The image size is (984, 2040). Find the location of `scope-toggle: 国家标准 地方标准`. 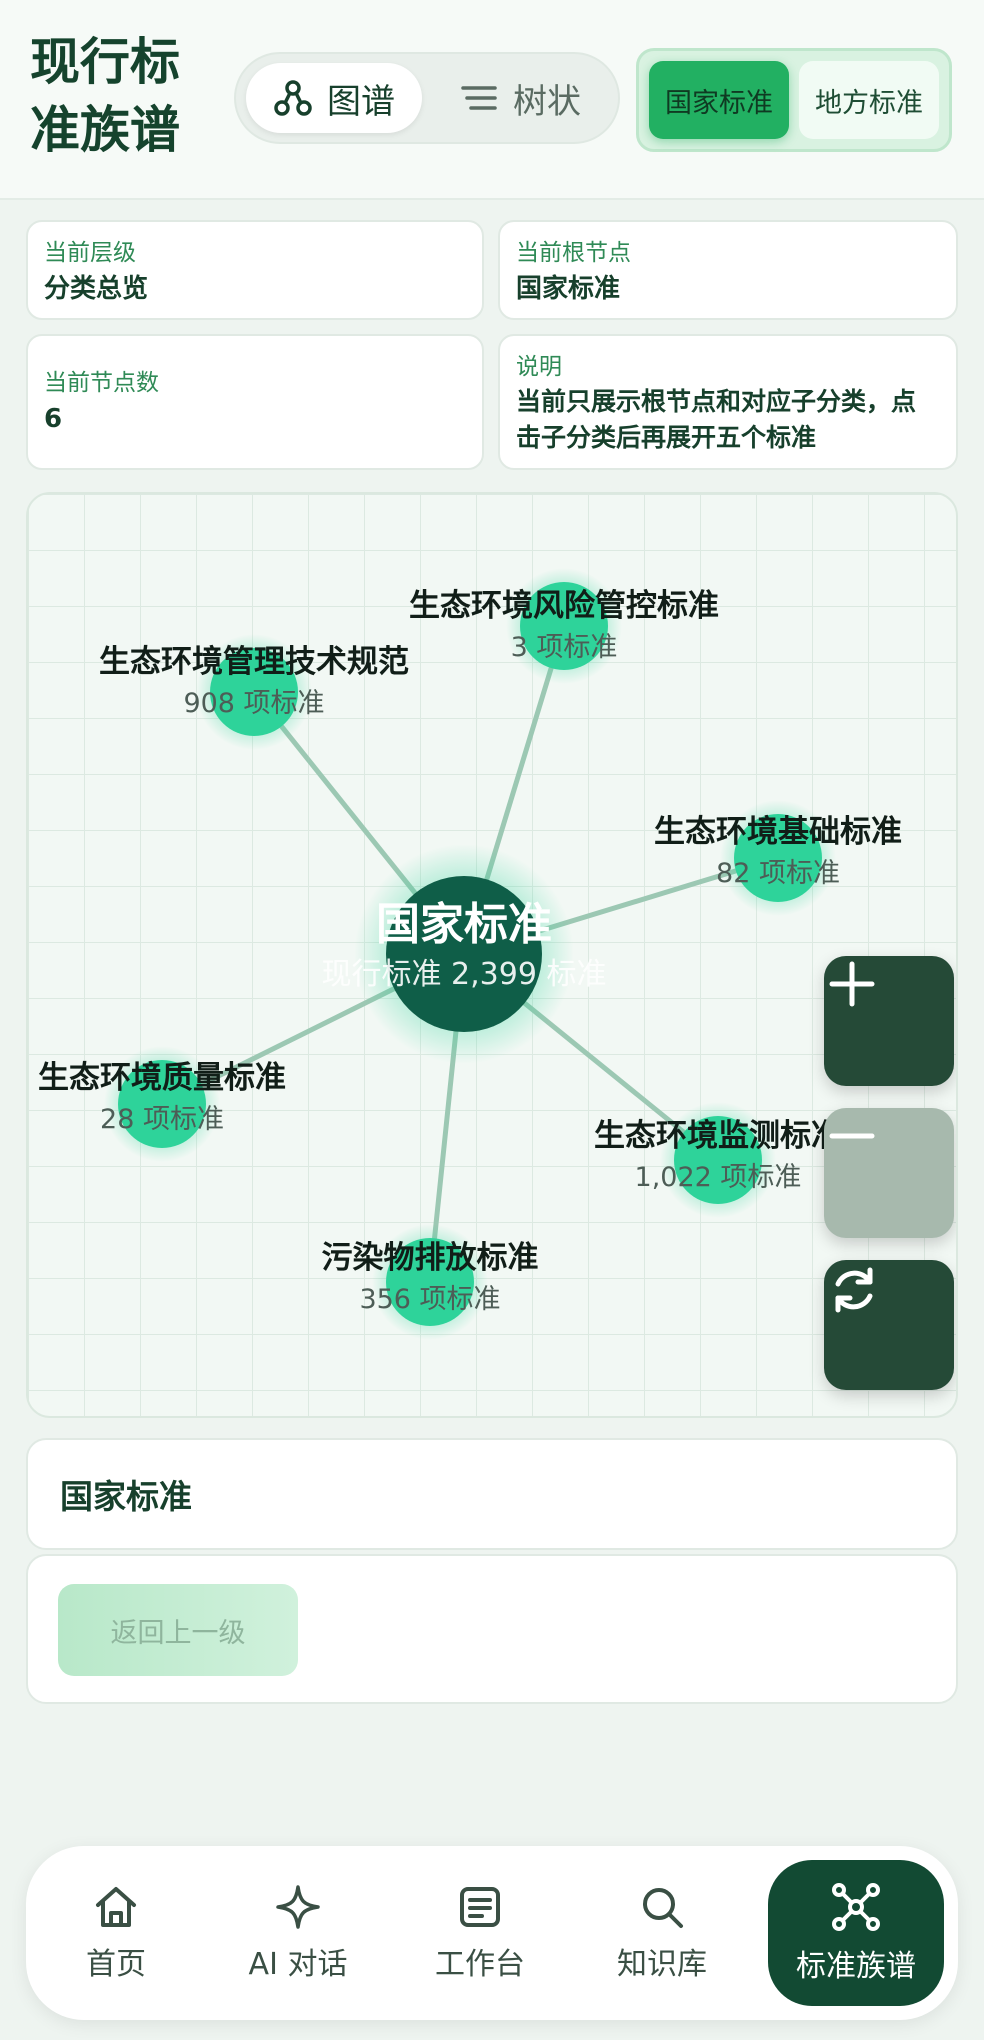

scope-toggle: 国家标准 地方标准 is located at coordinates (794, 100).